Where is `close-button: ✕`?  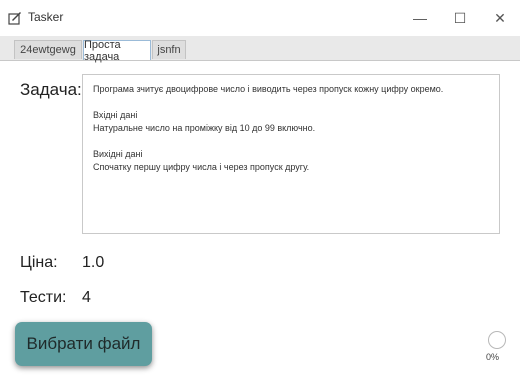
close-button: ✕ is located at coordinates (500, 18).